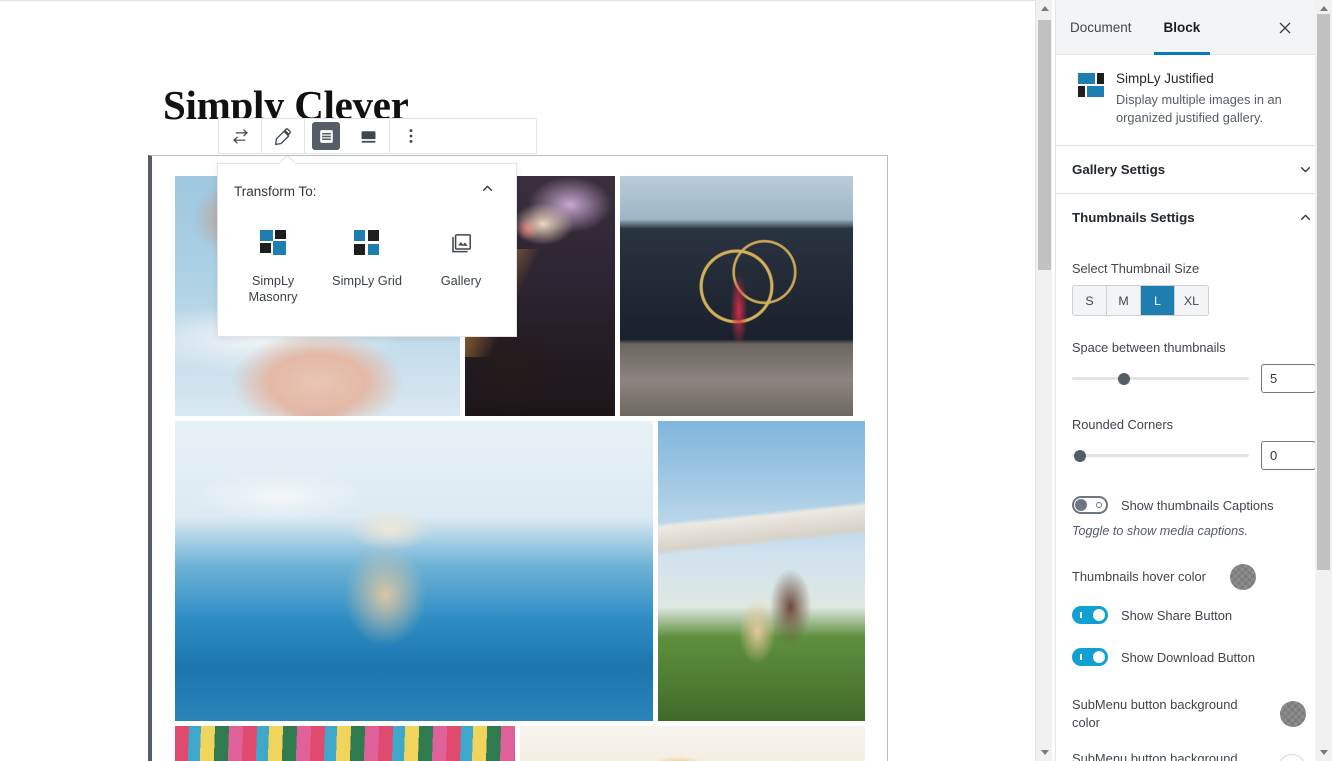 The image size is (1332, 761). I want to click on space-between-label: Space between thumbnails, so click(1149, 347).